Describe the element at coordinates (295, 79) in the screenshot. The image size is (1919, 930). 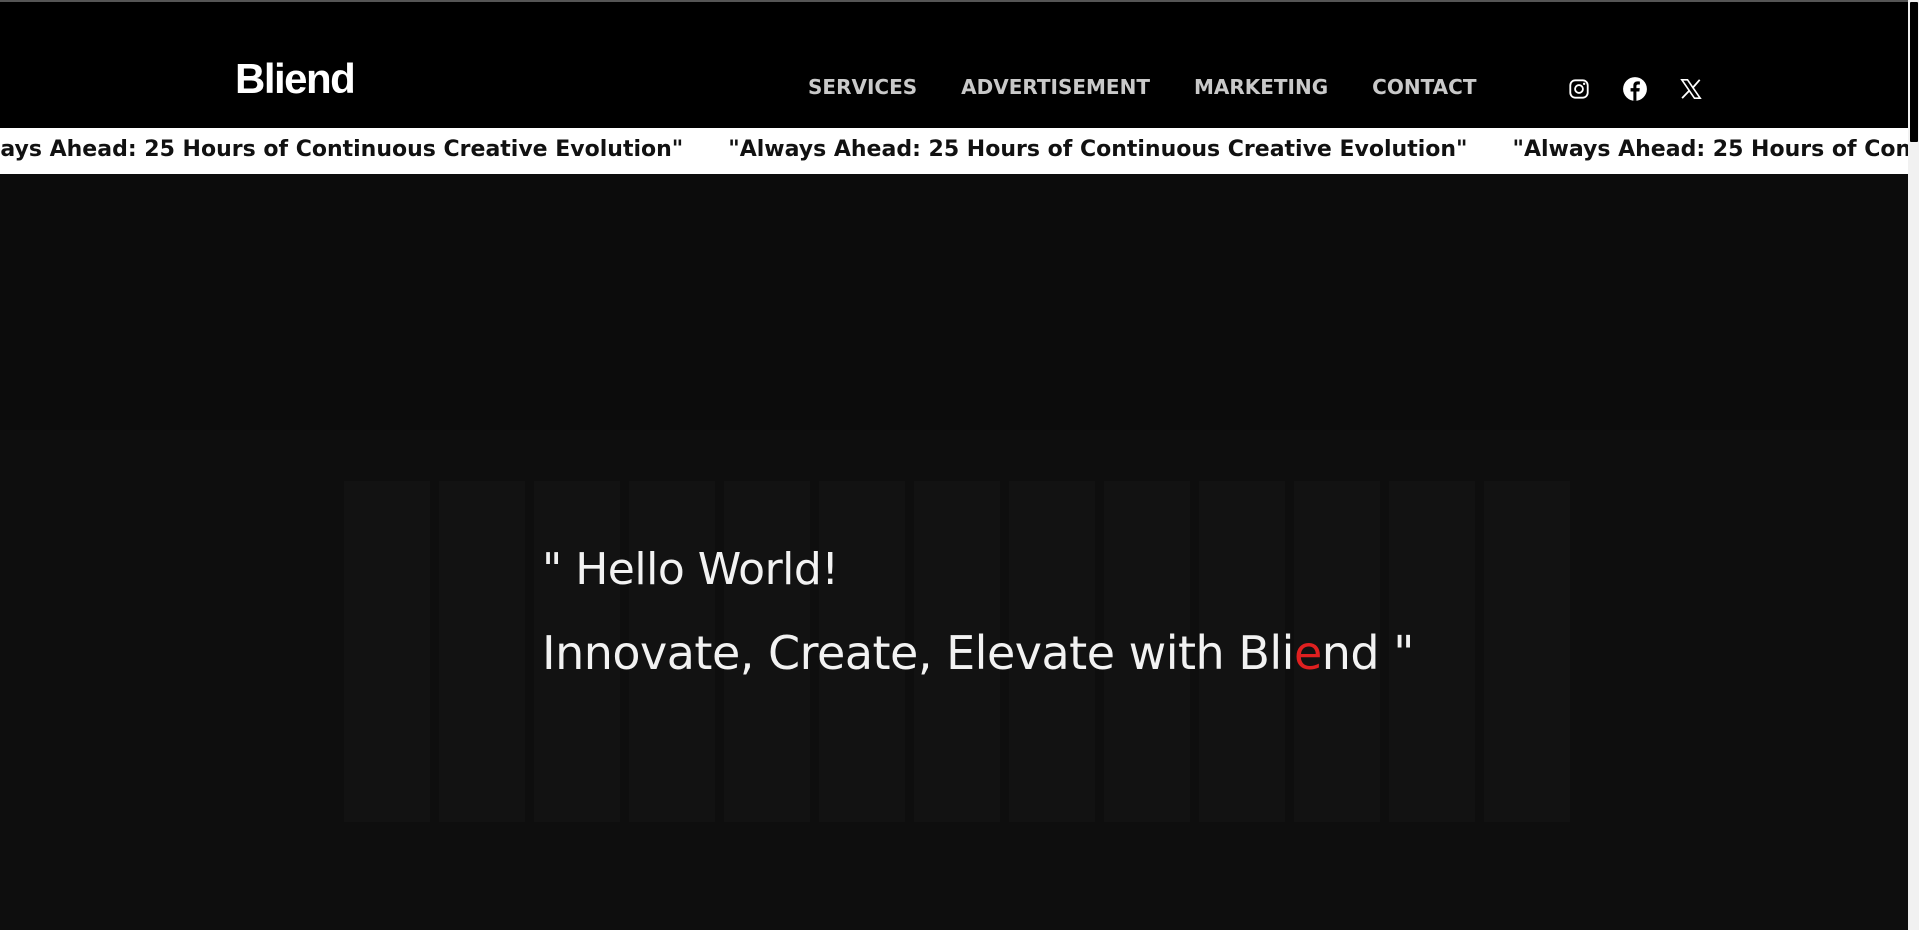
I see `site-logo: Bliend` at that location.